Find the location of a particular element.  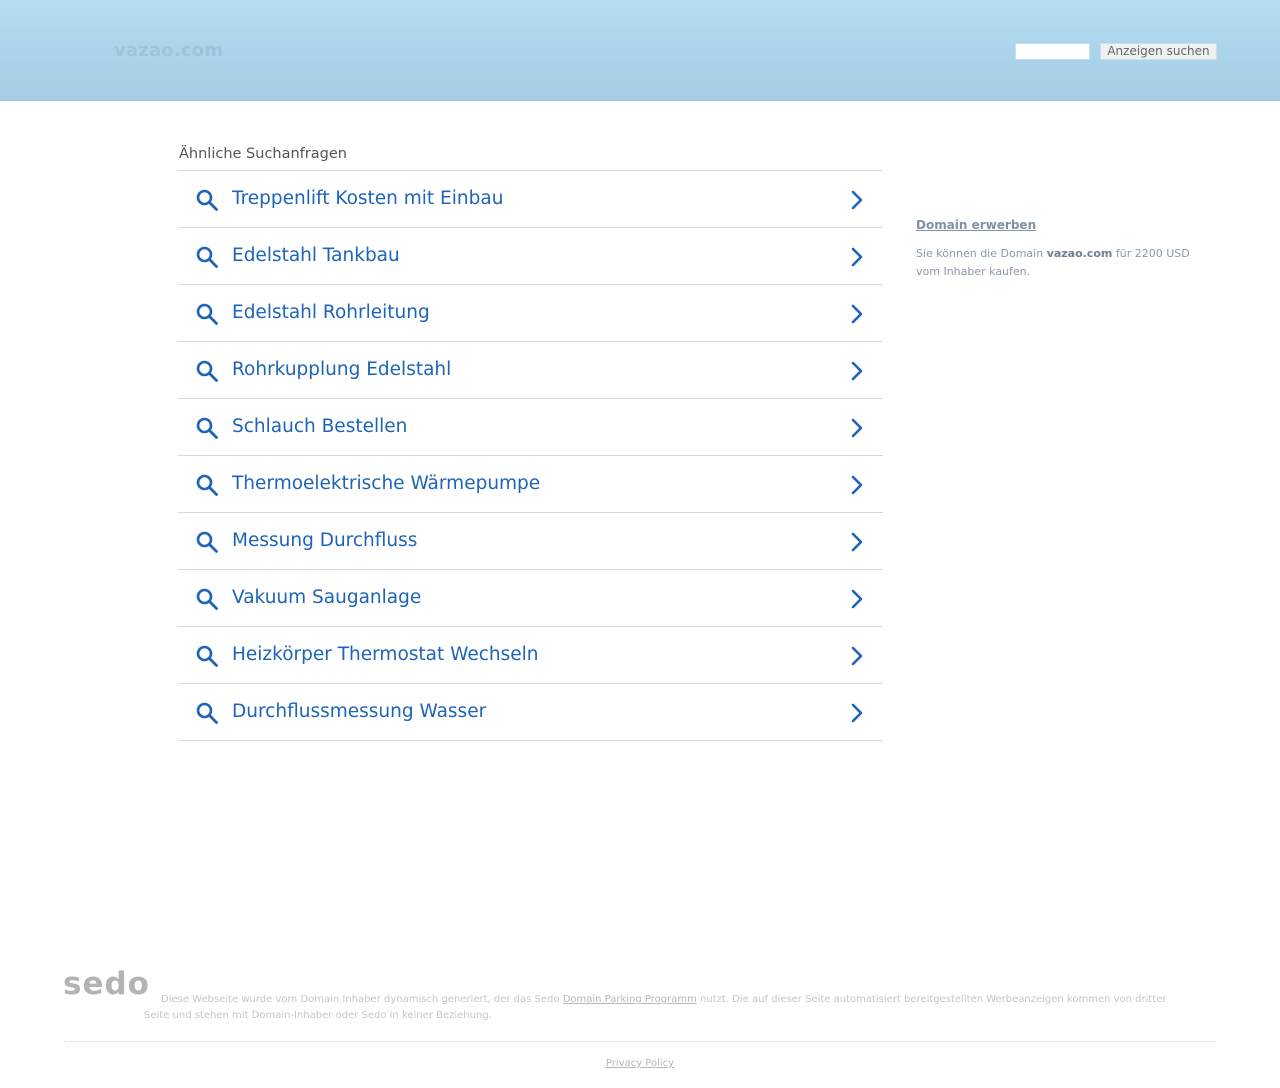

related-search-label: Durchflussmessung Wasser is located at coordinates (359, 711).